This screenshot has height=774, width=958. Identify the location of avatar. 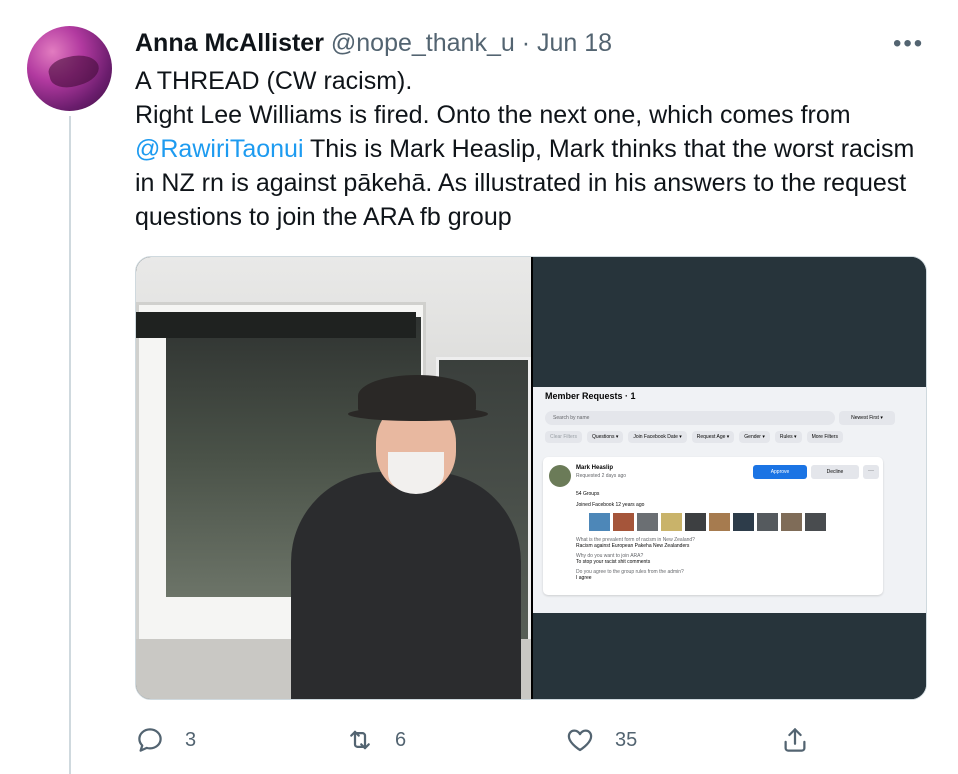
(69, 68).